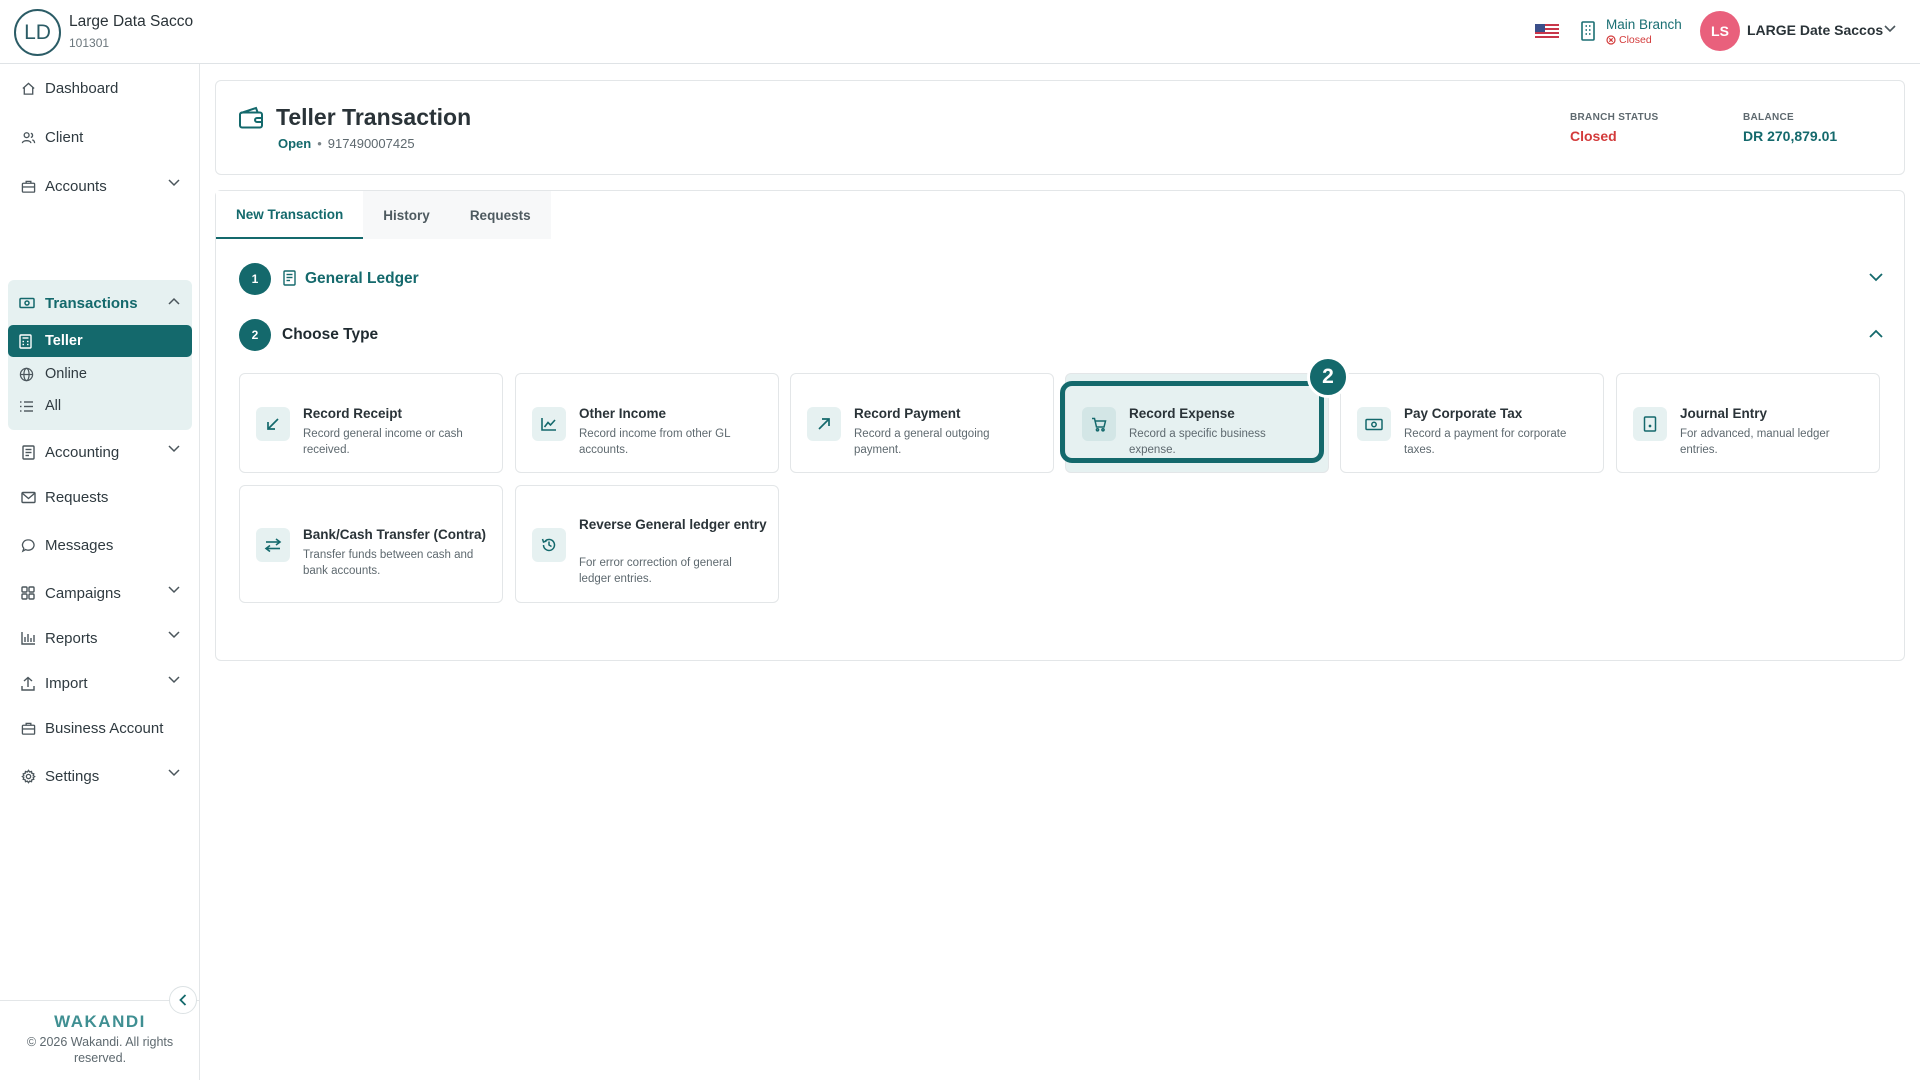  What do you see at coordinates (64, 341) in the screenshot?
I see `sidebar-item-label: Teller` at bounding box center [64, 341].